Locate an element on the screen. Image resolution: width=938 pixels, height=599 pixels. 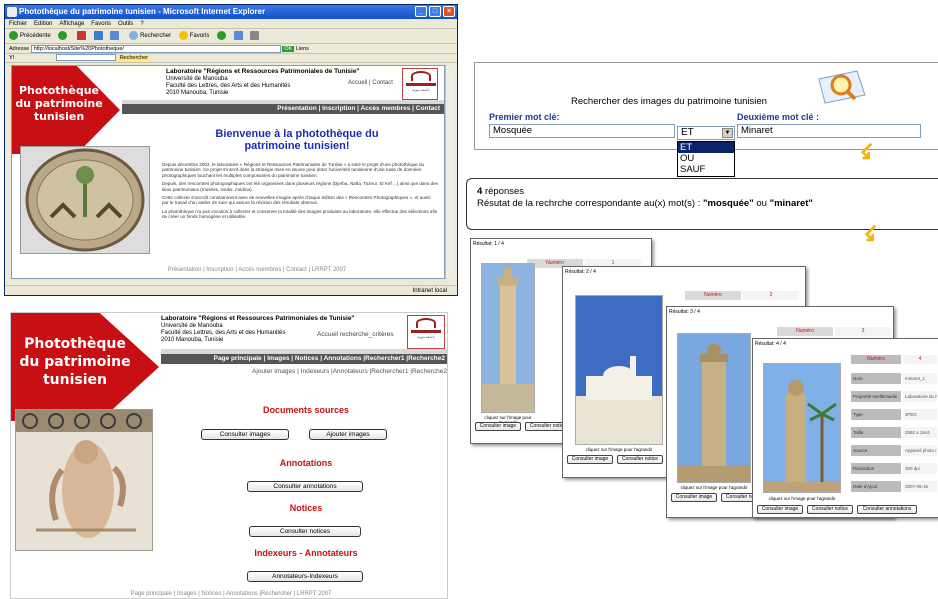
forward-icon is located at coordinates (63, 35).